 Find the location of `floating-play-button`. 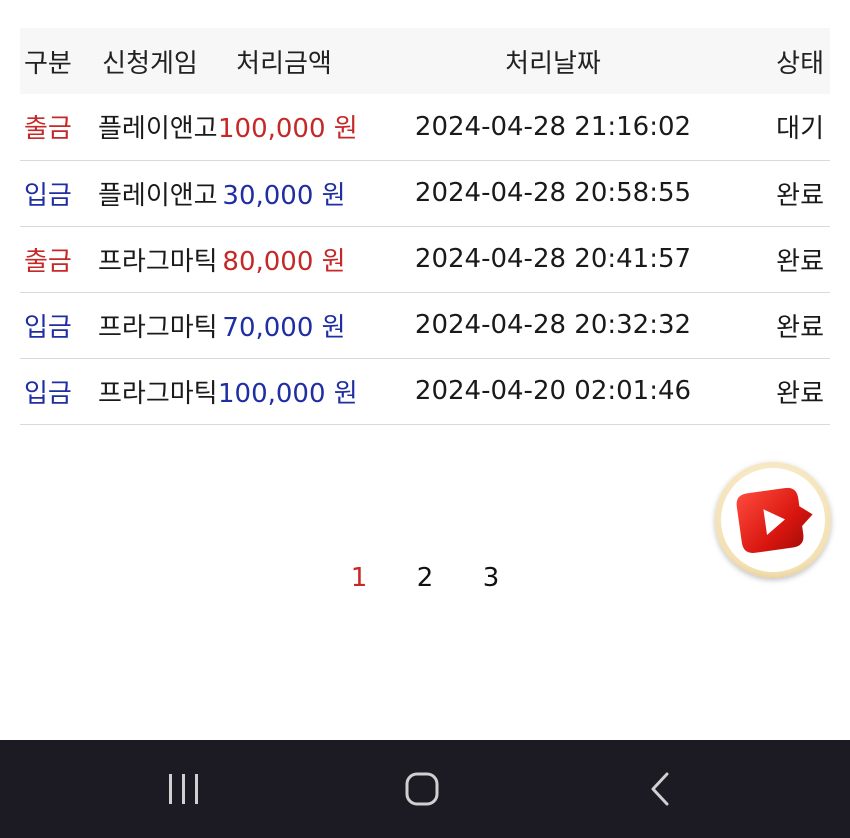

floating-play-button is located at coordinates (773, 520).